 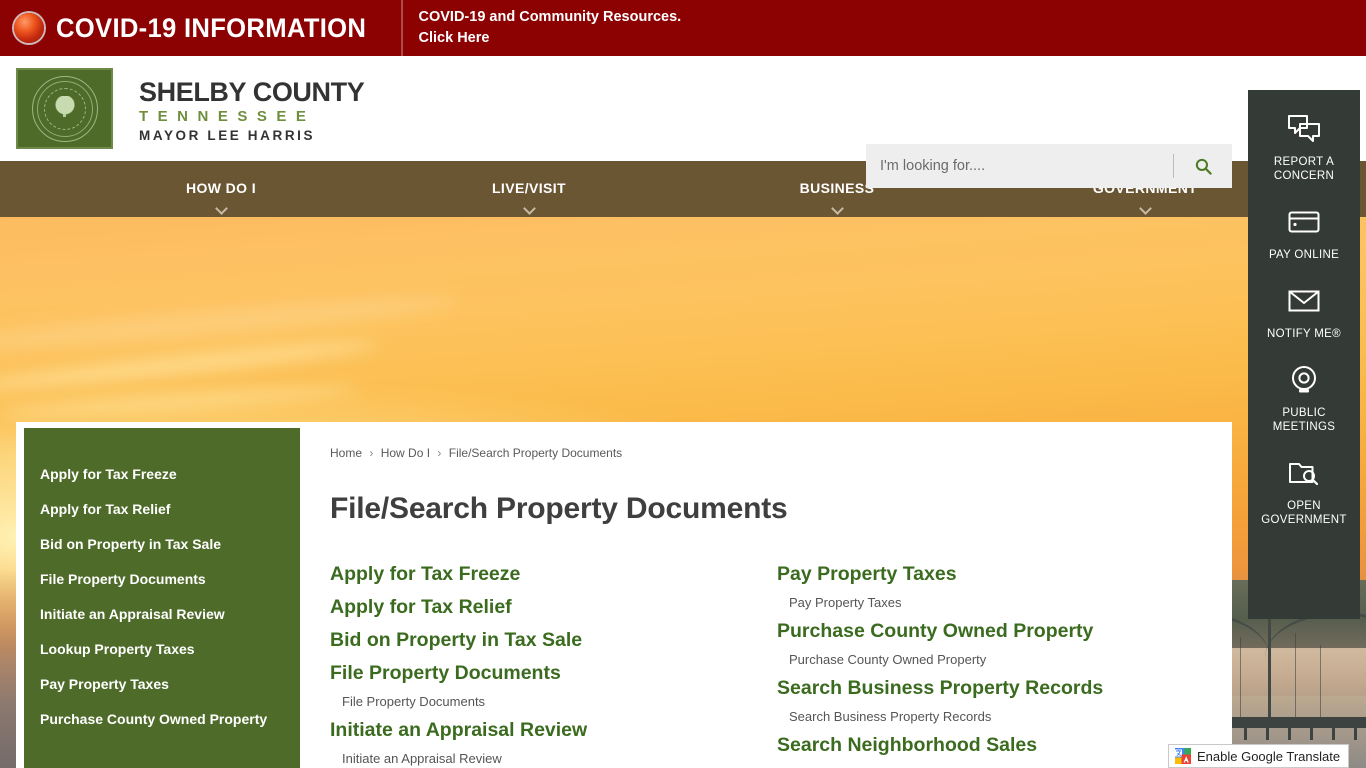 What do you see at coordinates (552, 673) in the screenshot?
I see `service-link-file-property-documents: File Property Documents` at bounding box center [552, 673].